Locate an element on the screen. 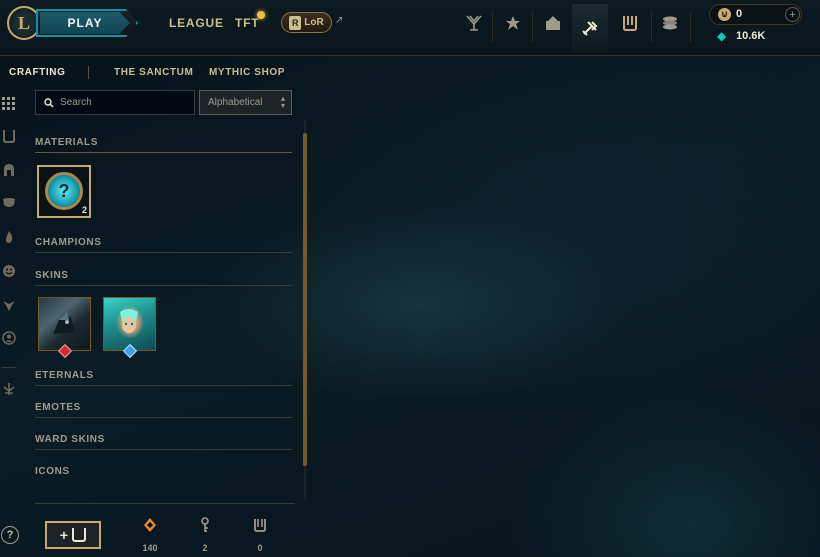 Image resolution: width=820 pixels, height=557 pixels. tft-notification-dot is located at coordinates (261, 15).